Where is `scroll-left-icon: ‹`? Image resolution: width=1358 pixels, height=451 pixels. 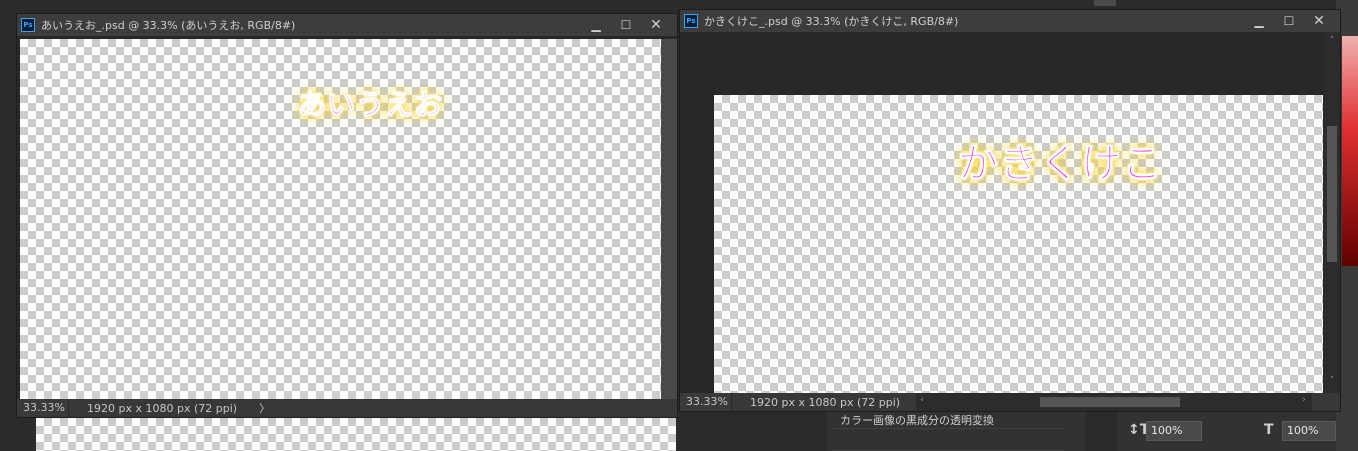 scroll-left-icon: ‹ is located at coordinates (922, 400).